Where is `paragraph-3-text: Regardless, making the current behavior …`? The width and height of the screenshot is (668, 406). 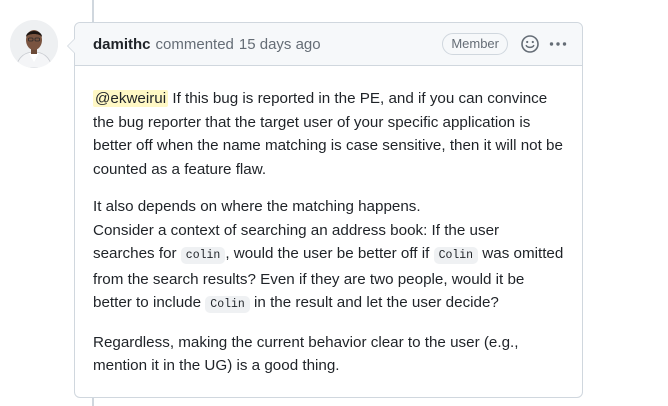 paragraph-3-text: Regardless, making the current behavior … is located at coordinates (306, 354).